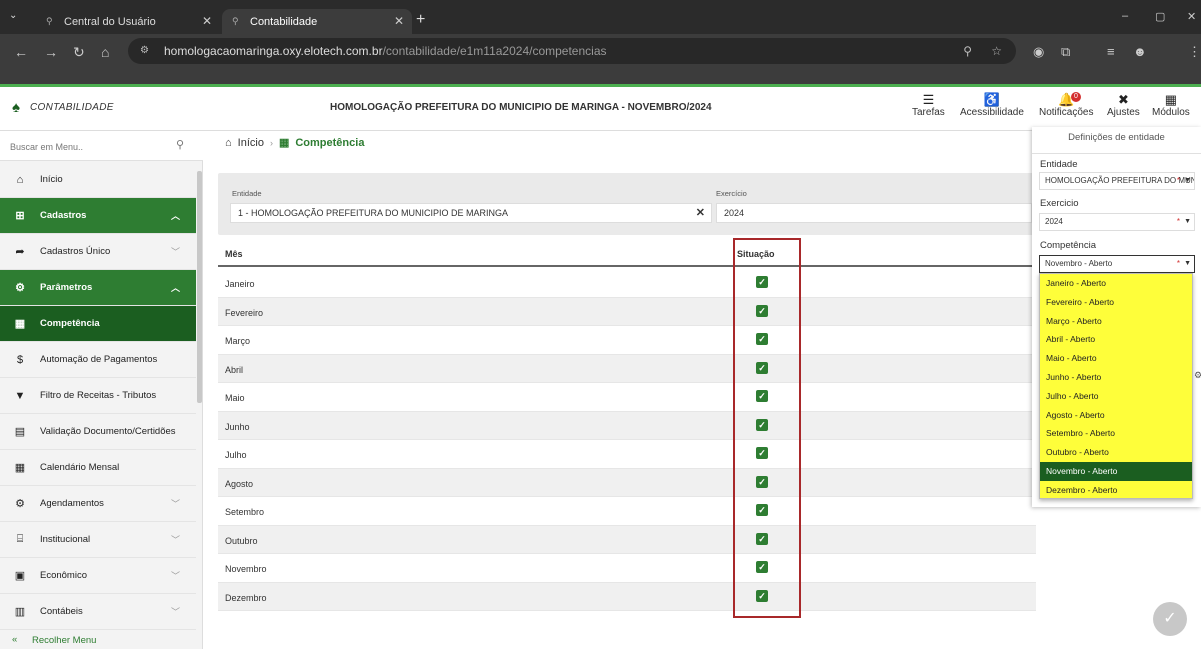  What do you see at coordinates (627, 397) in the screenshot?
I see `table-row: Maio ✓` at bounding box center [627, 397].